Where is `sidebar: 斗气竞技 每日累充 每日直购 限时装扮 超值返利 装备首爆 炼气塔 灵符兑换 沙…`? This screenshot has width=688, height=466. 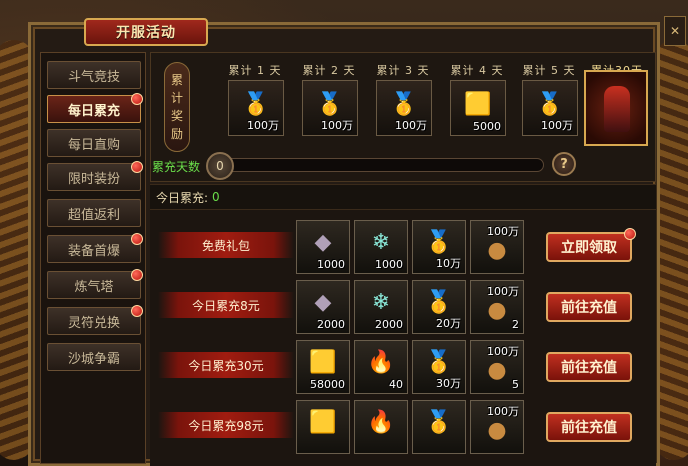 sidebar: 斗气竞技 每日累充 每日直购 限时装扮 超值返利 装备首爆 炼气塔 灵符兑换 沙… is located at coordinates (93, 258).